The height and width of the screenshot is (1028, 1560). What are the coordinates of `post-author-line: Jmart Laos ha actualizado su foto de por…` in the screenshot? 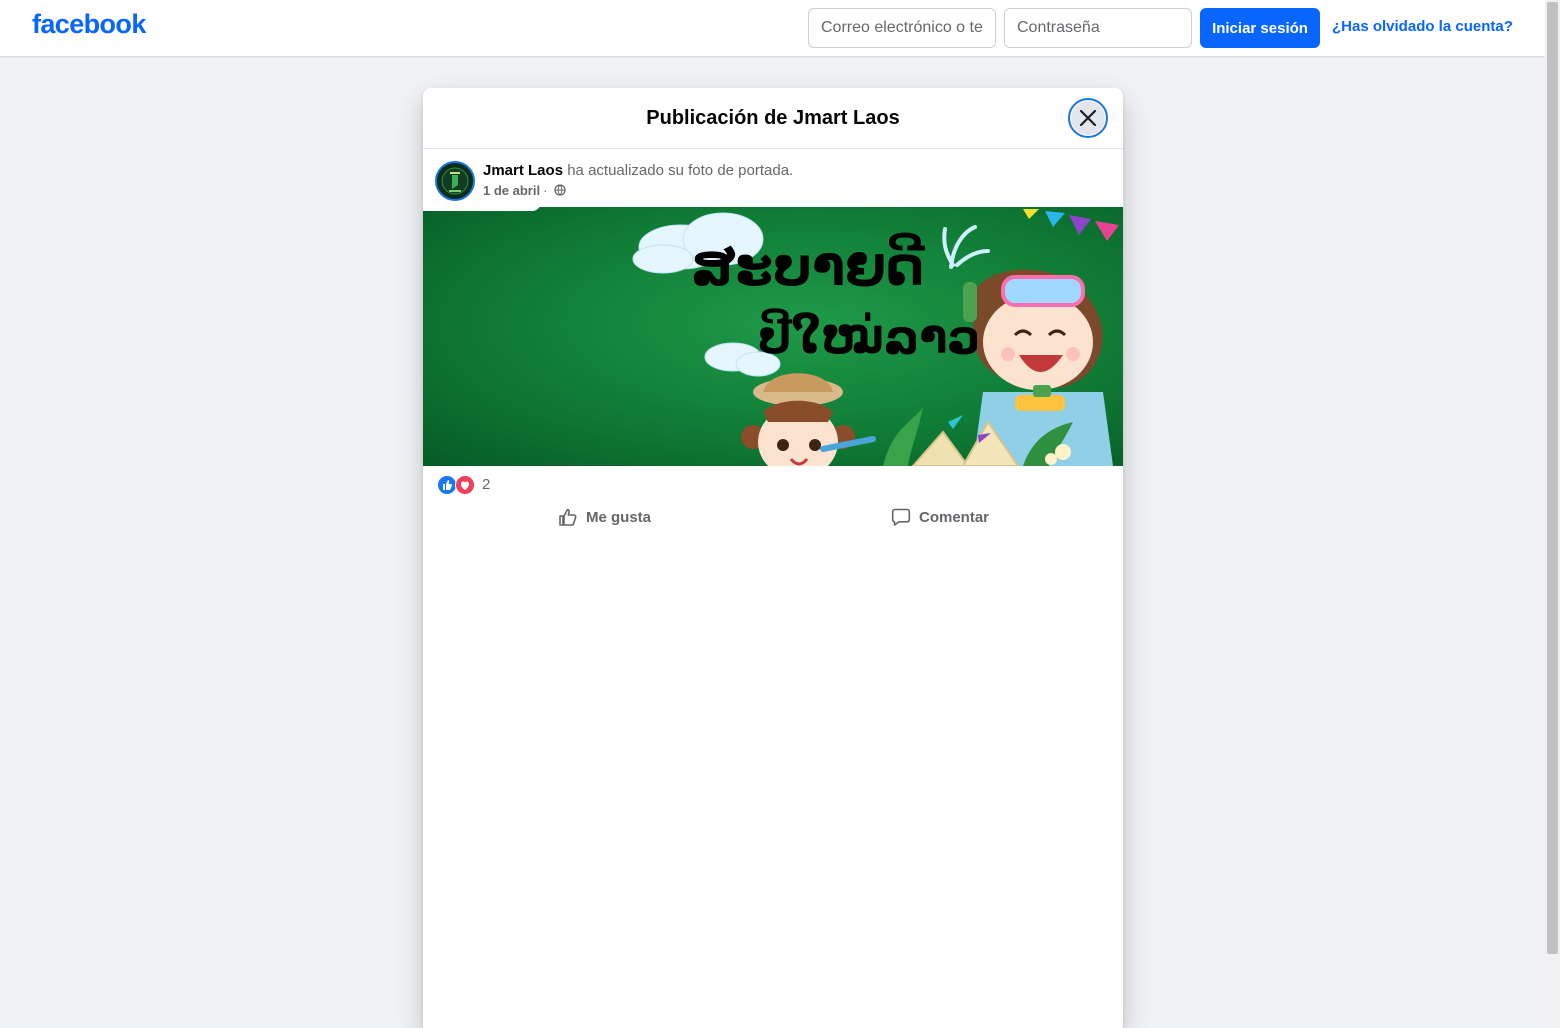 It's located at (638, 170).